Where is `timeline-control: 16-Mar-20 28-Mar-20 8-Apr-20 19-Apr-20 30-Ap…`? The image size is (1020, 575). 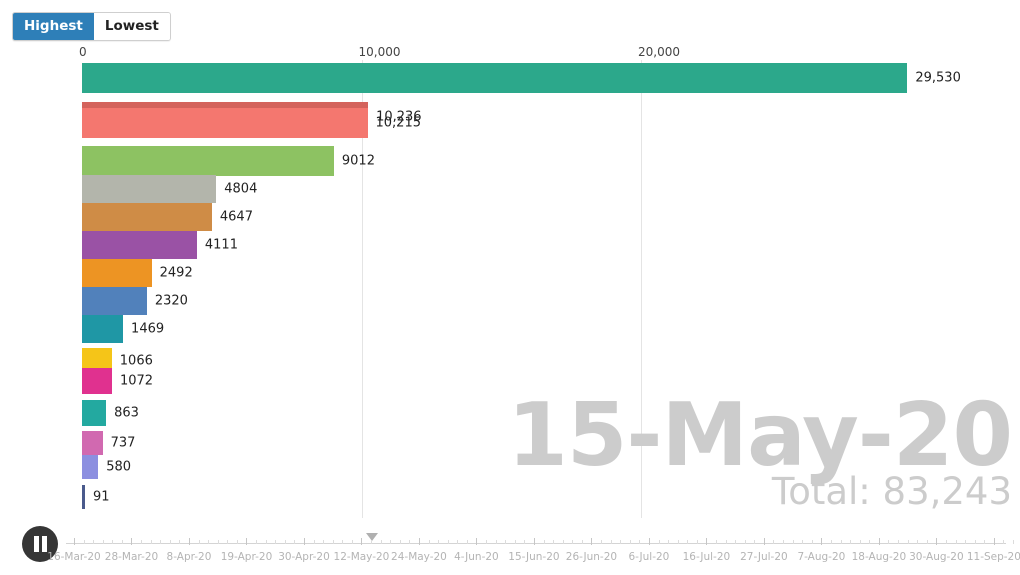 timeline-control: 16-Mar-20 28-Mar-20 8-Apr-20 19-Apr-20 30-Ap… is located at coordinates (510, 547).